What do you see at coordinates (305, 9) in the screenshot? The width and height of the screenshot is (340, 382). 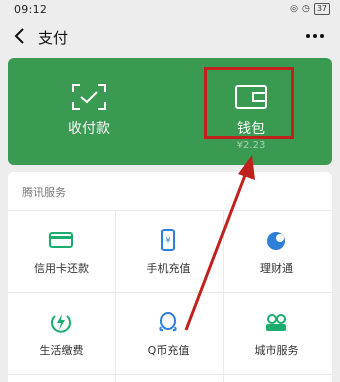 I see `clock-icon: ◷` at bounding box center [305, 9].